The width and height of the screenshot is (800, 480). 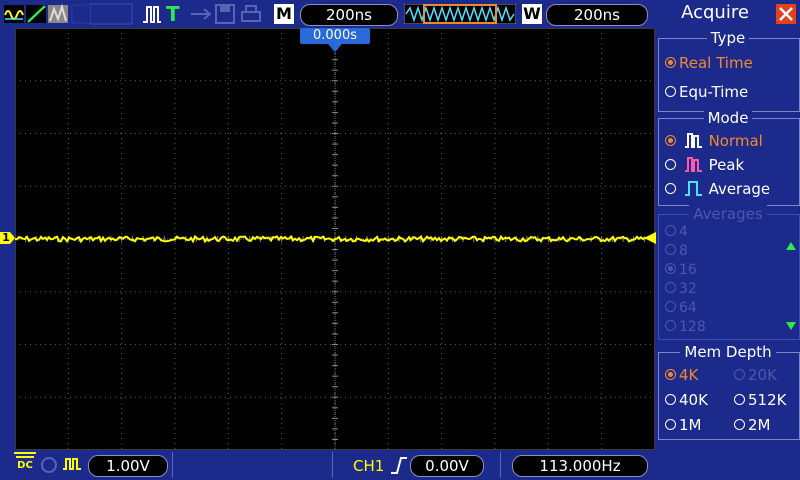 I want to click on scroll-down-arrow-icon, so click(x=791, y=326).